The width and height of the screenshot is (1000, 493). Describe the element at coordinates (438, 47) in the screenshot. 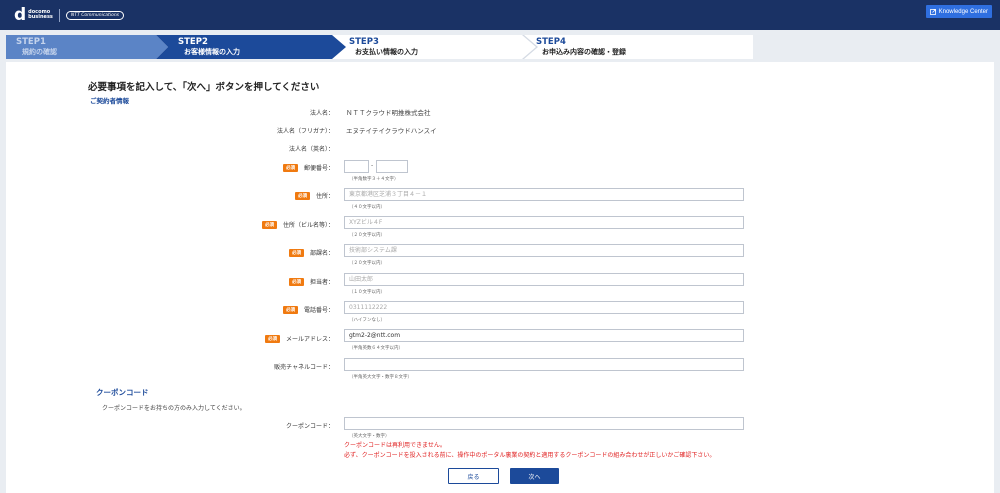

I see `step-3: STEP3 お支払い情報の入力` at that location.